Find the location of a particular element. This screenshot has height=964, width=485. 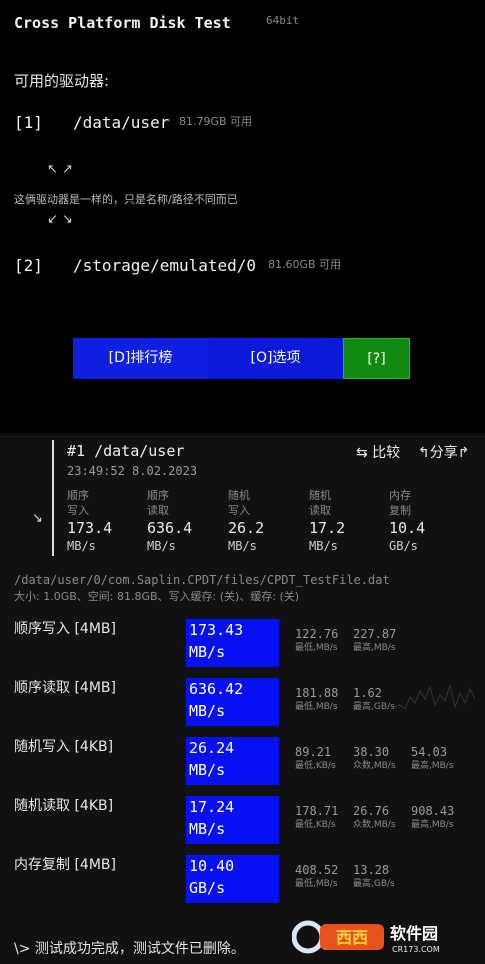

stat-value: 38.30 is located at coordinates (371, 752).